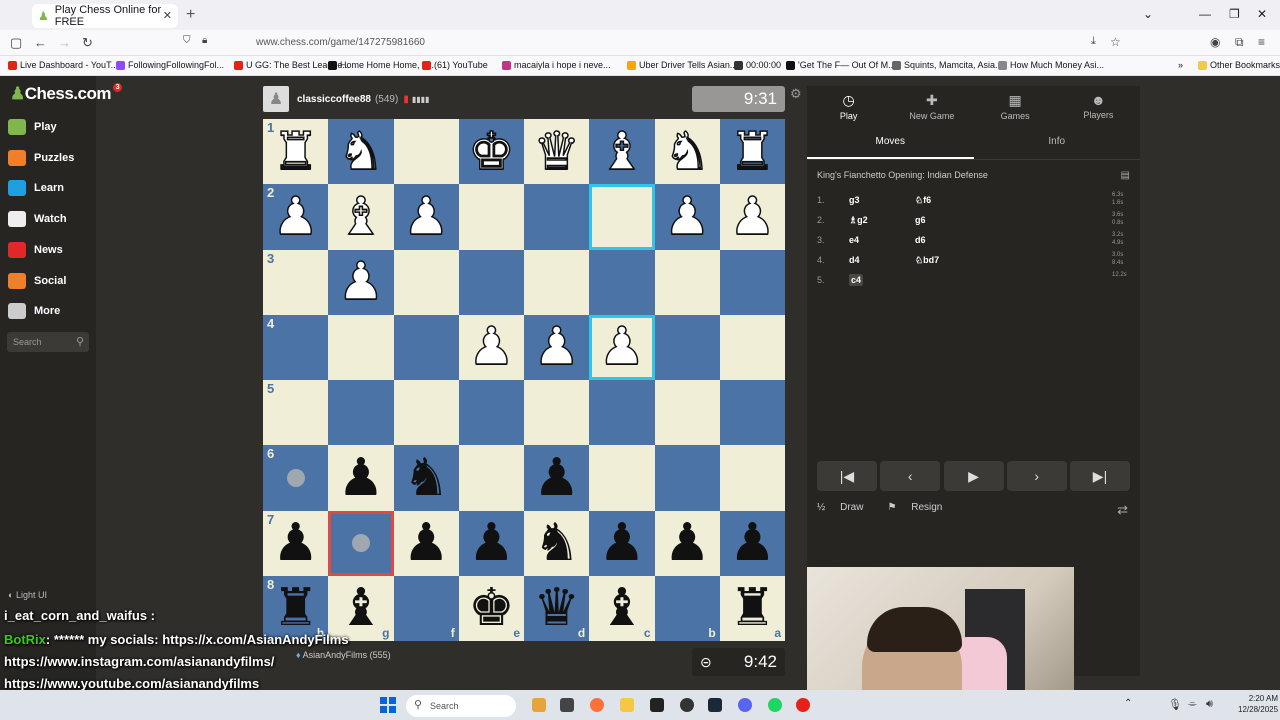 The height and width of the screenshot is (720, 1280). What do you see at coordinates (752, 152) in the screenshot?
I see `board-square: ♜` at bounding box center [752, 152].